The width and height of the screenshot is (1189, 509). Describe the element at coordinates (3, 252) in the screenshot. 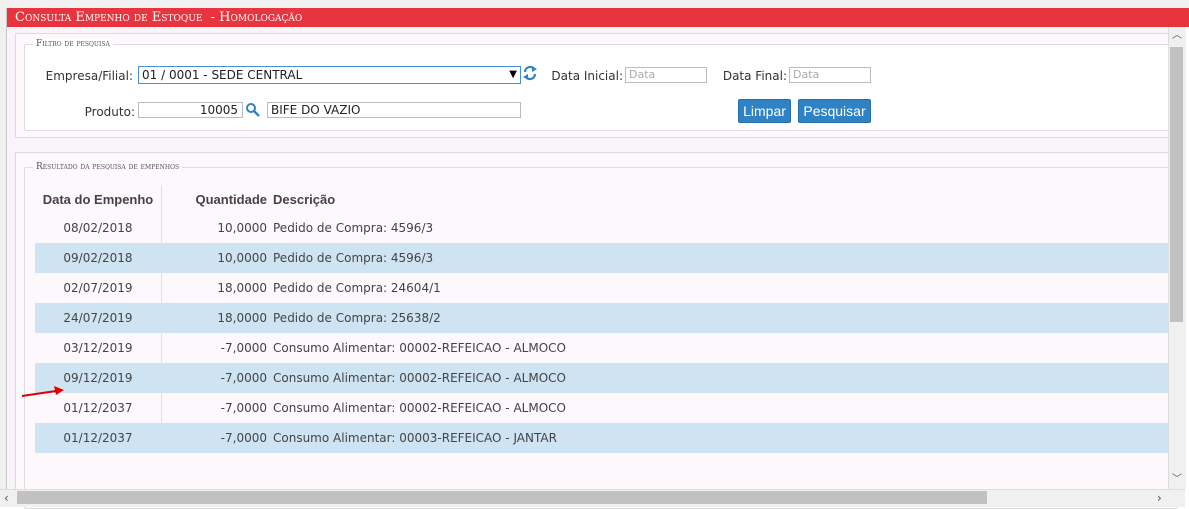

I see `window-left-strip` at that location.